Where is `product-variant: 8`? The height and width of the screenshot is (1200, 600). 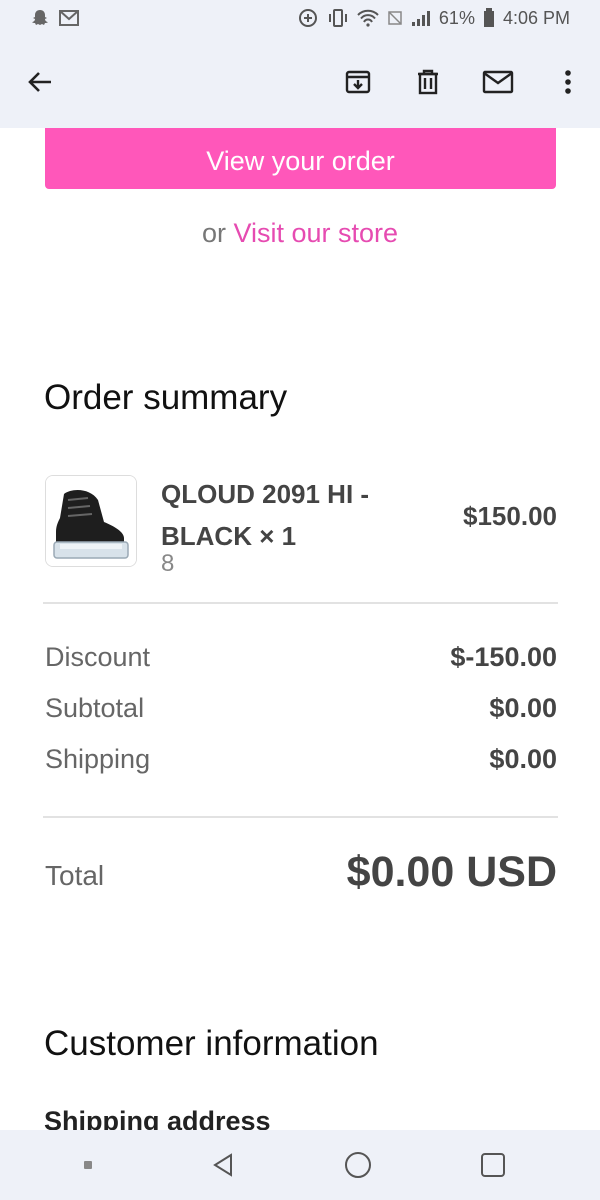
product-variant: 8 is located at coordinates (168, 563).